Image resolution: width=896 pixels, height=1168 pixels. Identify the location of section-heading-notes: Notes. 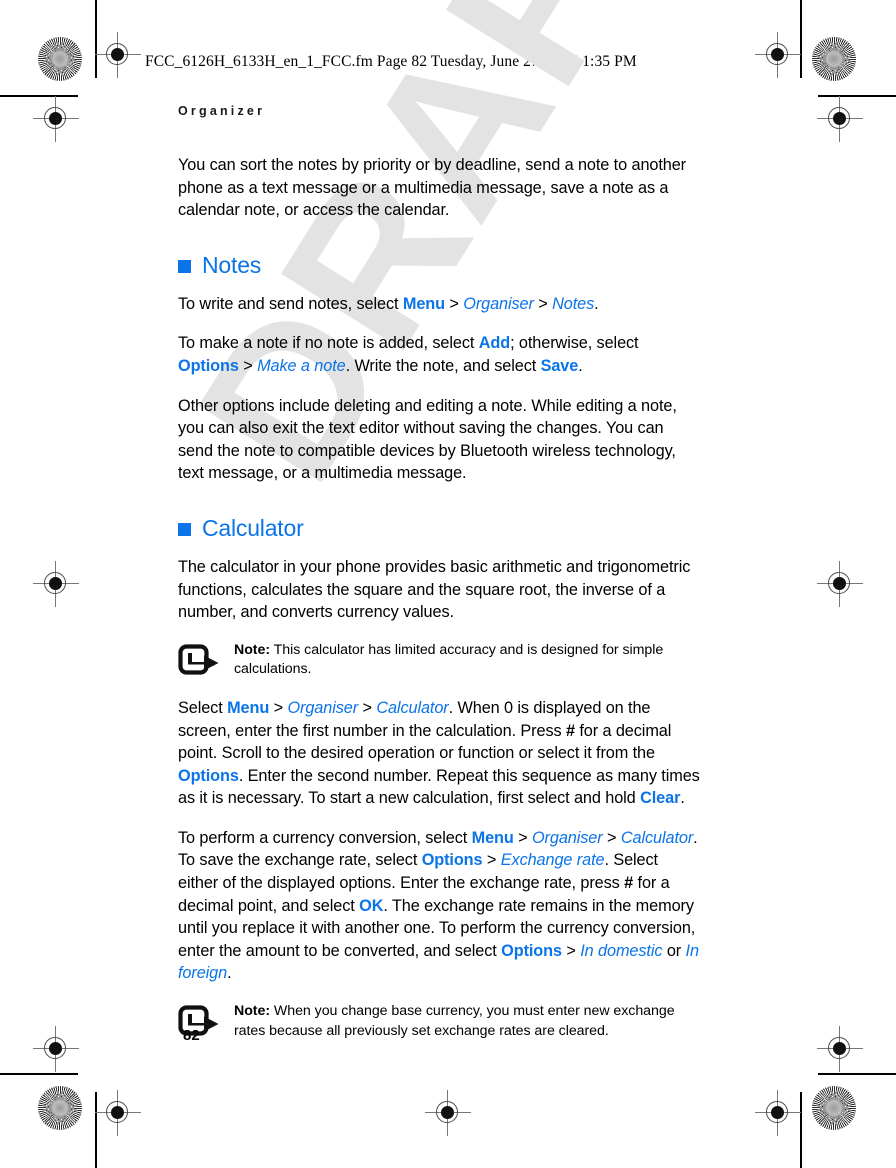
(440, 265).